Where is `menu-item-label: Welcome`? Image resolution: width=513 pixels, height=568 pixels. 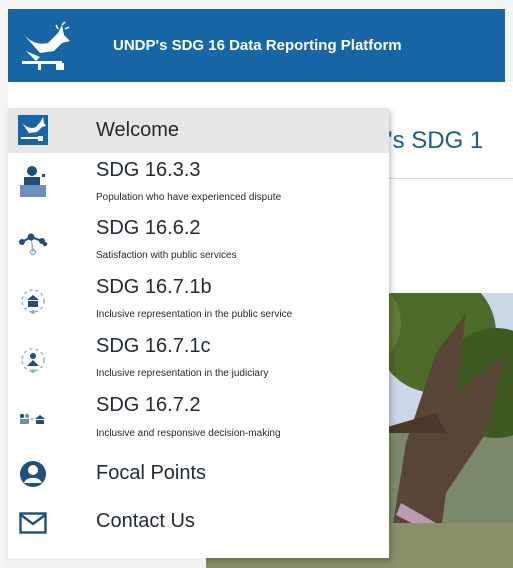 menu-item-label: Welcome is located at coordinates (137, 130).